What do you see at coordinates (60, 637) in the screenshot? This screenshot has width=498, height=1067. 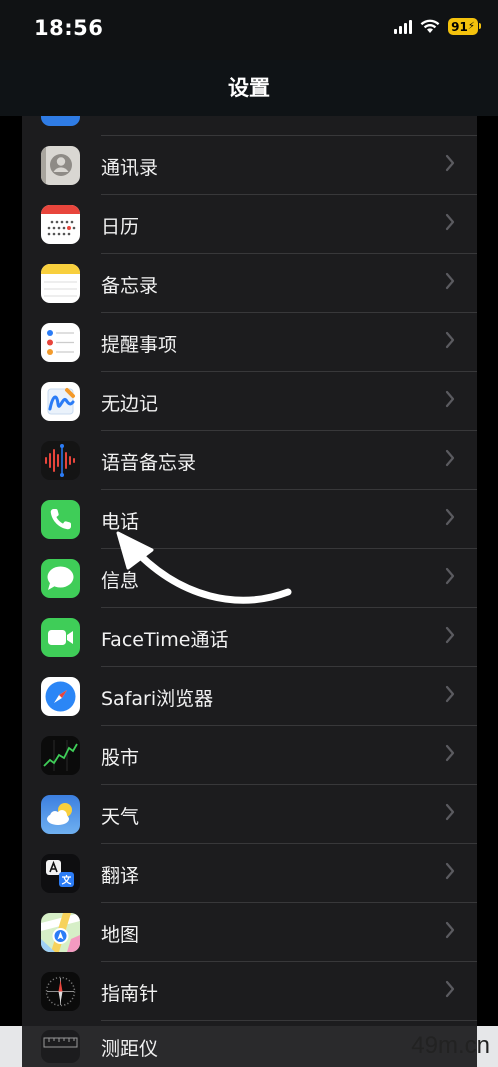 I see `facetime-icon` at bounding box center [60, 637].